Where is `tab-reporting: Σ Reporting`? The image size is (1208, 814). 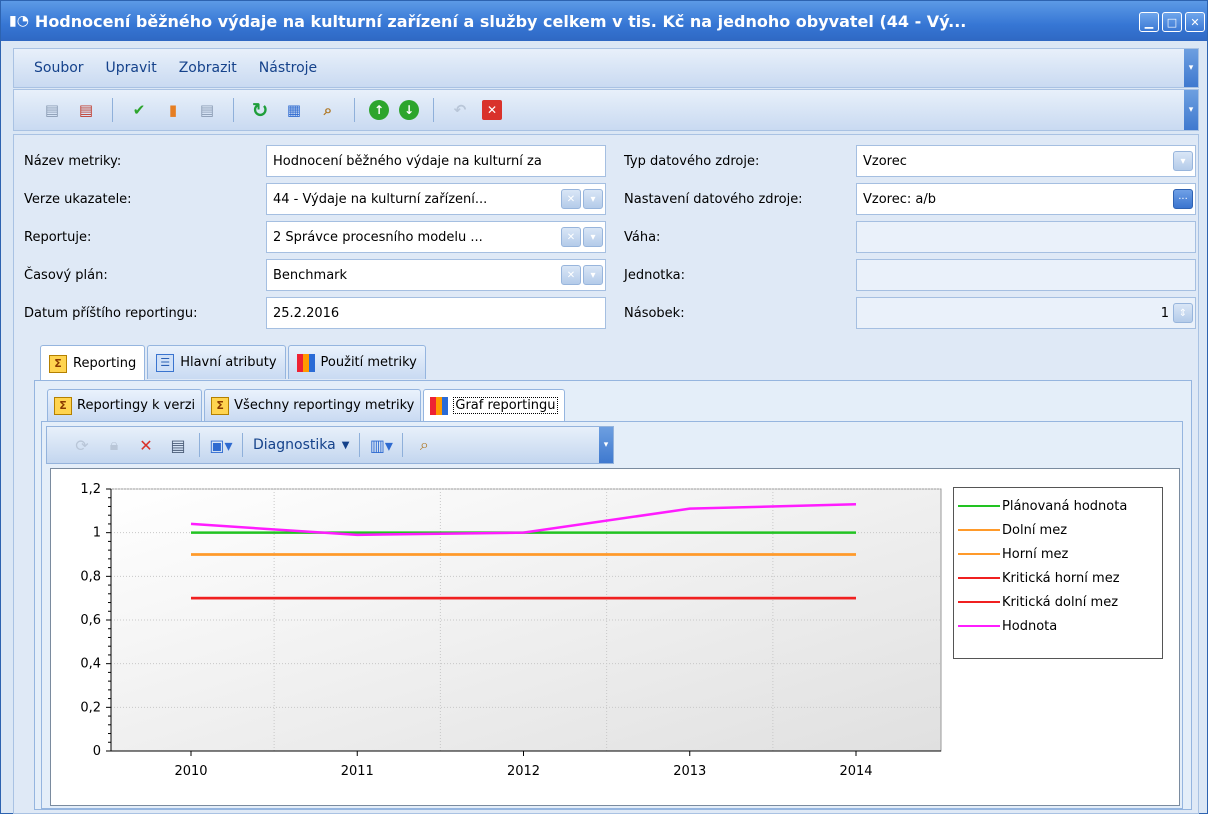
tab-reporting: Σ Reporting is located at coordinates (93, 363).